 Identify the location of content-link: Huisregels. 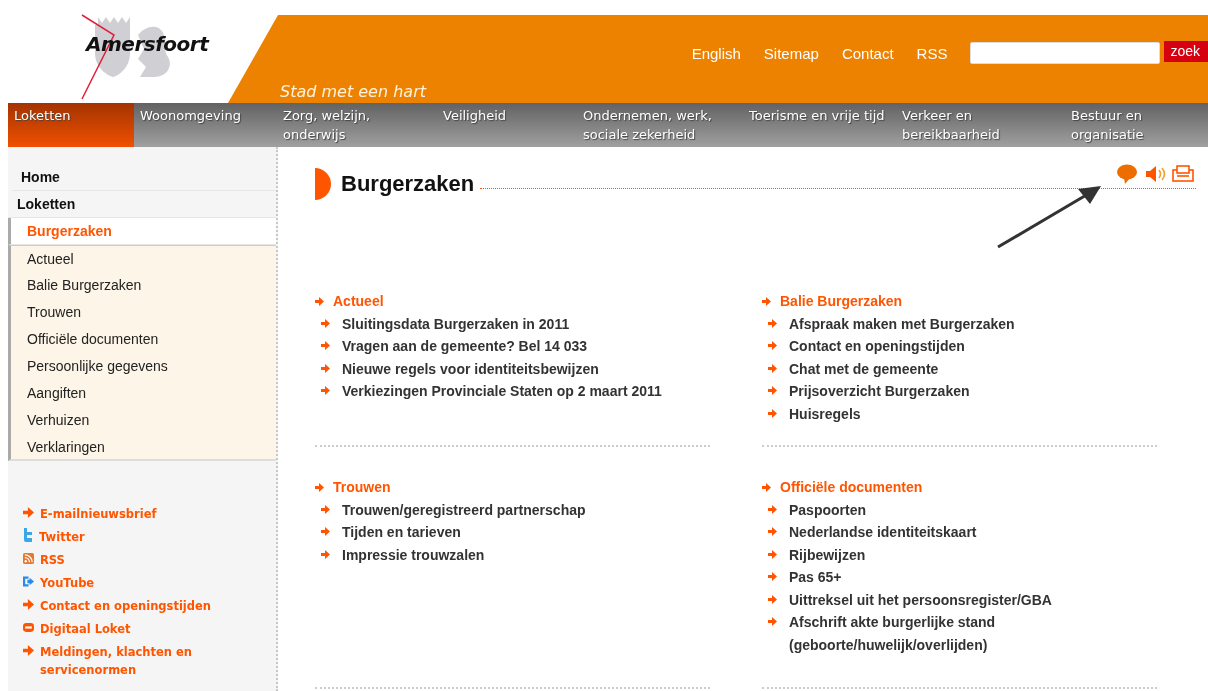
(973, 413).